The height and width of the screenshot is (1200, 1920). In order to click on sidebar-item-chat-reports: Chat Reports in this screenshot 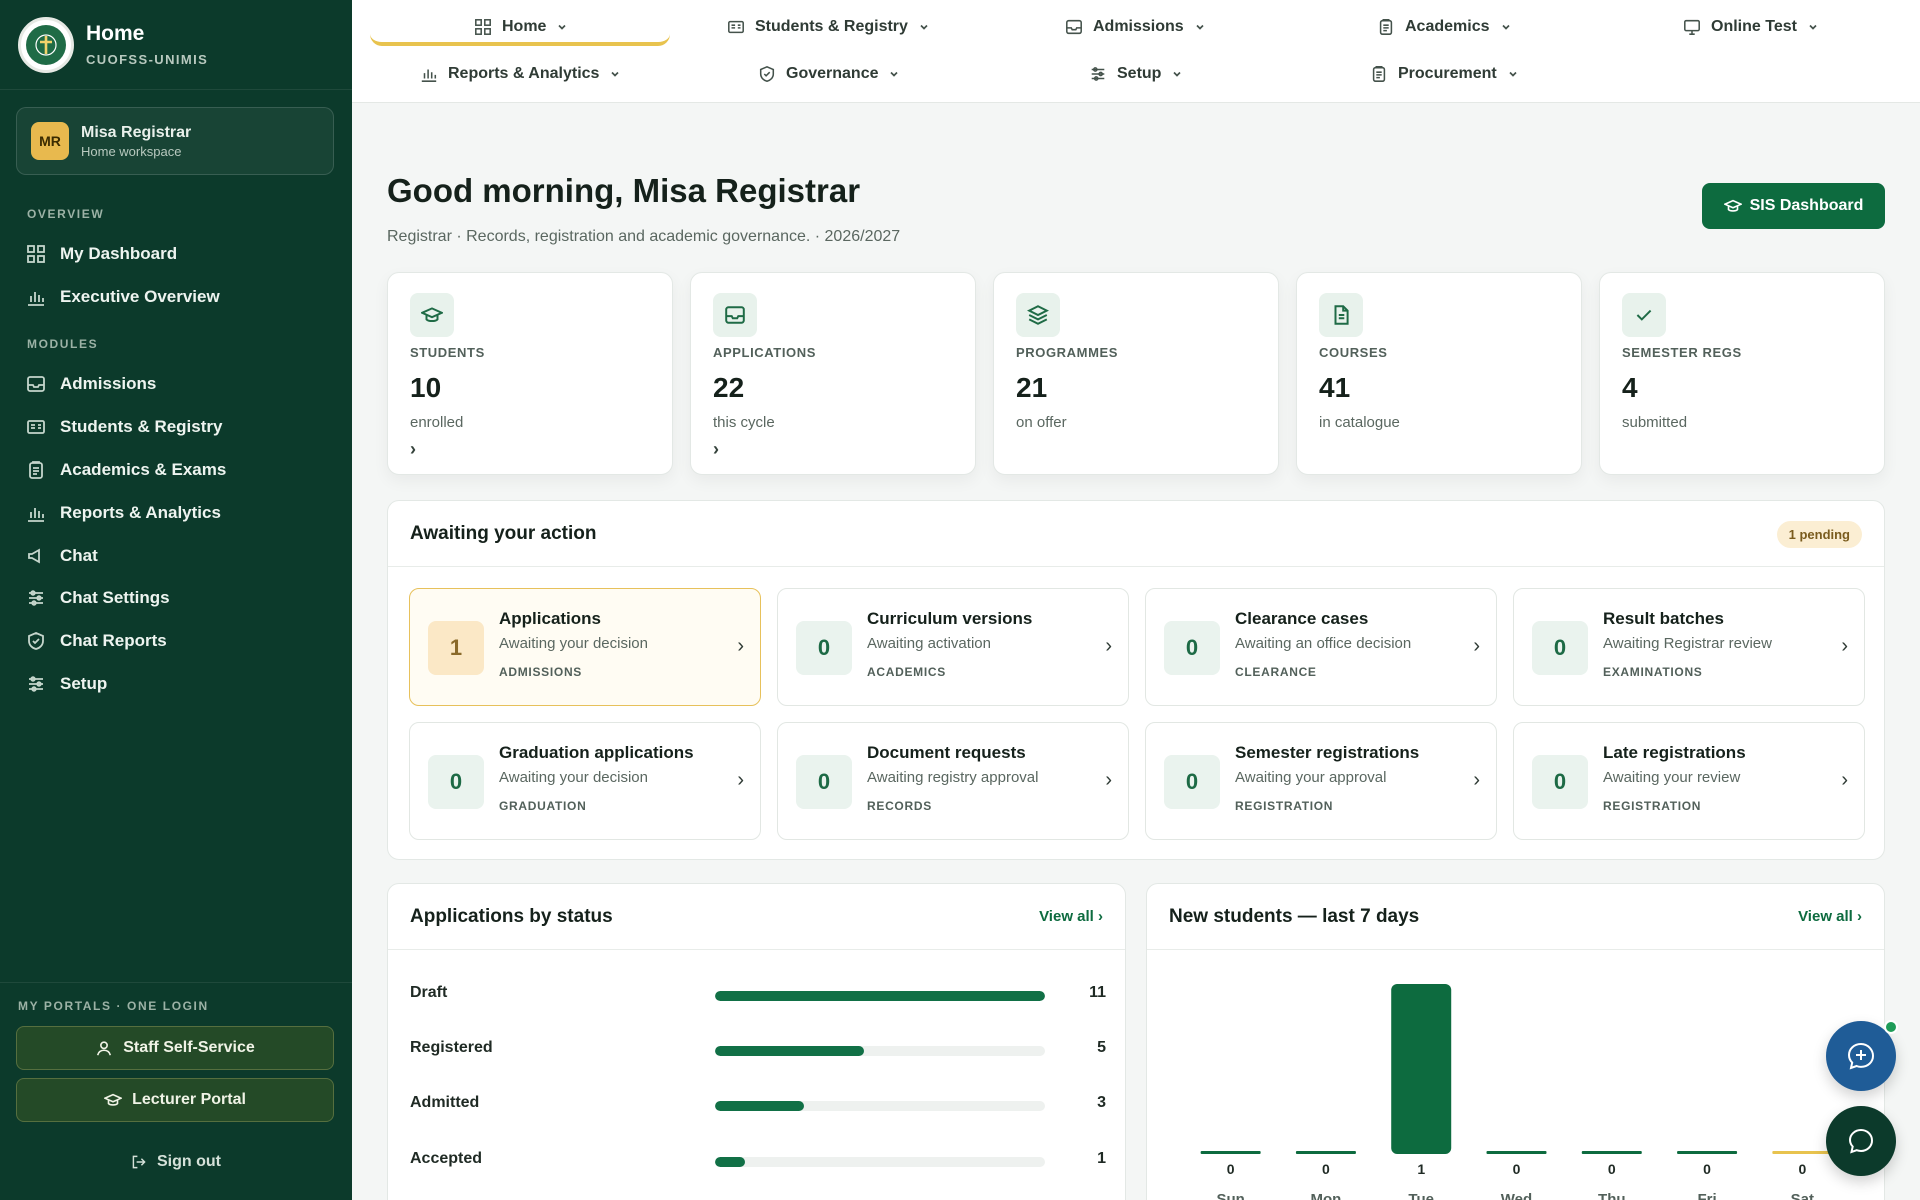, I will do `click(96, 641)`.